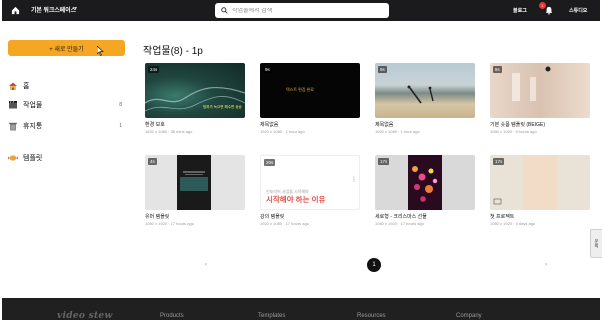 Image resolution: width=602 pixels, height=320 pixels. Describe the element at coordinates (307, 10) in the screenshot. I see `search-input` at that location.